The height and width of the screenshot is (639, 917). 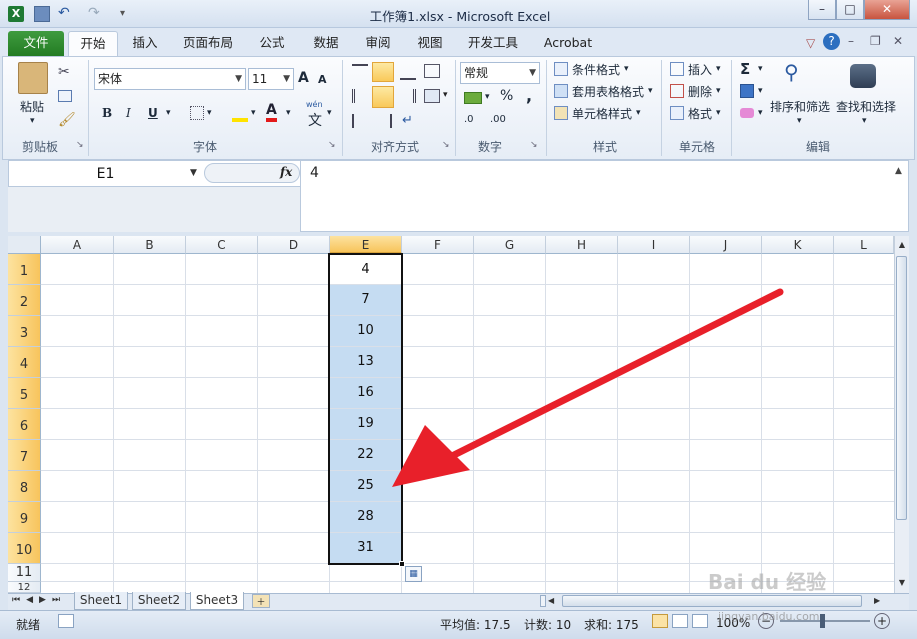 What do you see at coordinates (432, 71) in the screenshot?
I see `orientation-icon` at bounding box center [432, 71].